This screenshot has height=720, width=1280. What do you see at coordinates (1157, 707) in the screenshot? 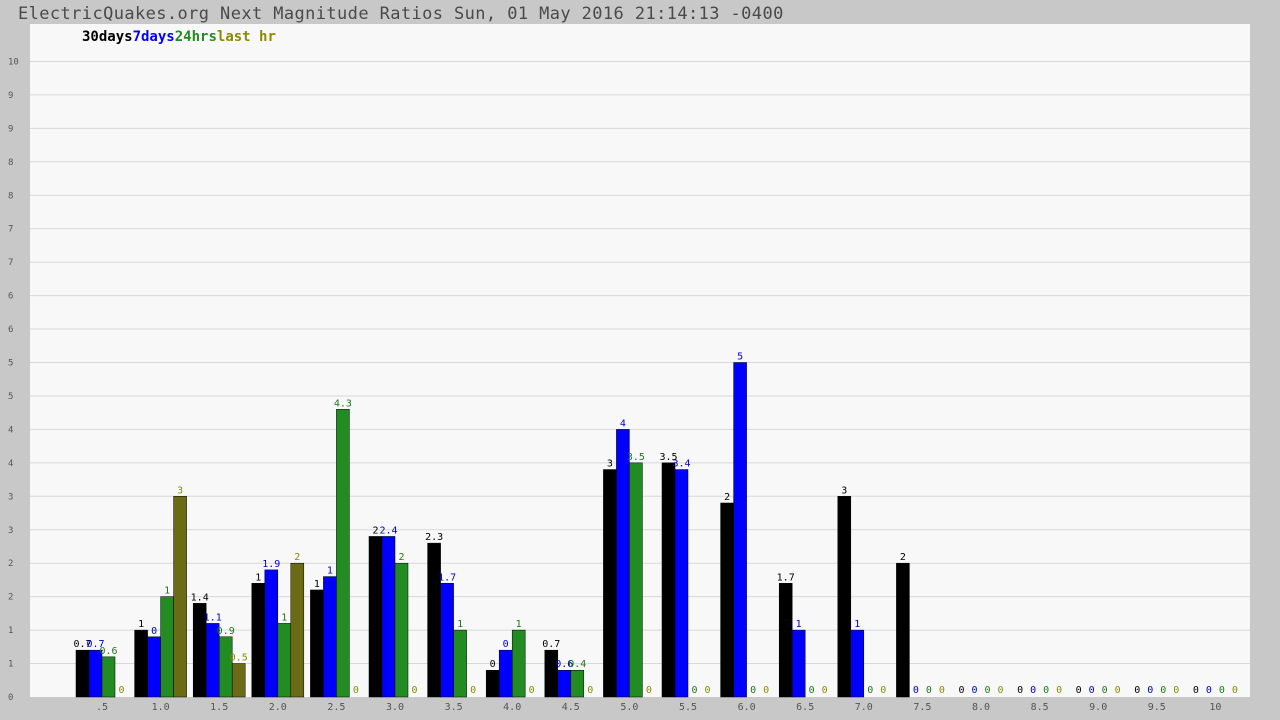
I see `x-tick-label: 9.5` at bounding box center [1157, 707].